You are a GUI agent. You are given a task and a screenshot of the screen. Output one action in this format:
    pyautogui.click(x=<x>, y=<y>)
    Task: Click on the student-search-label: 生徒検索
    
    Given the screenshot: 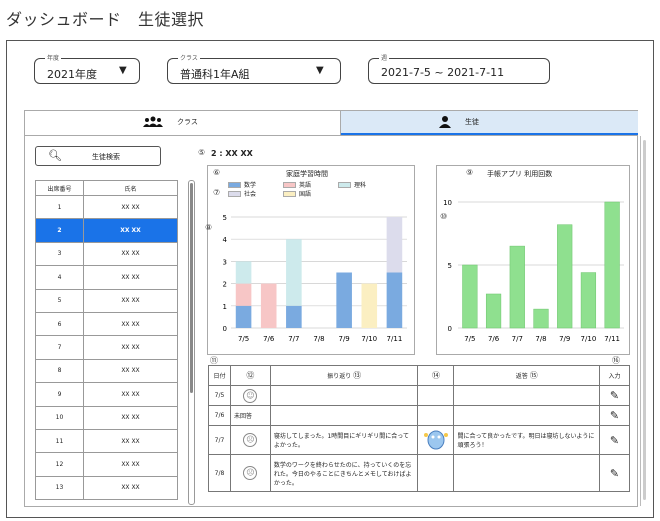 What is the action you would take?
    pyautogui.click(x=106, y=157)
    